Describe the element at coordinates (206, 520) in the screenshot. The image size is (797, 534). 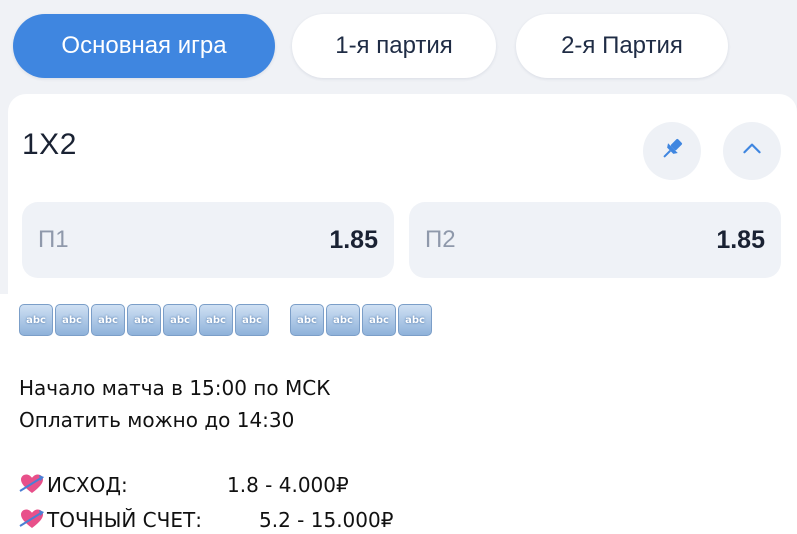
I see `exact-score-line: ТОЧНЫЙ СЧЕТ: 5.2 - 15.000₽` at that location.